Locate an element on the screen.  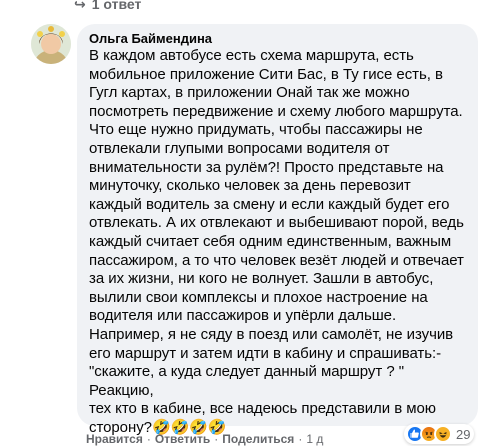
reactions-count: 29 is located at coordinates (463, 434).